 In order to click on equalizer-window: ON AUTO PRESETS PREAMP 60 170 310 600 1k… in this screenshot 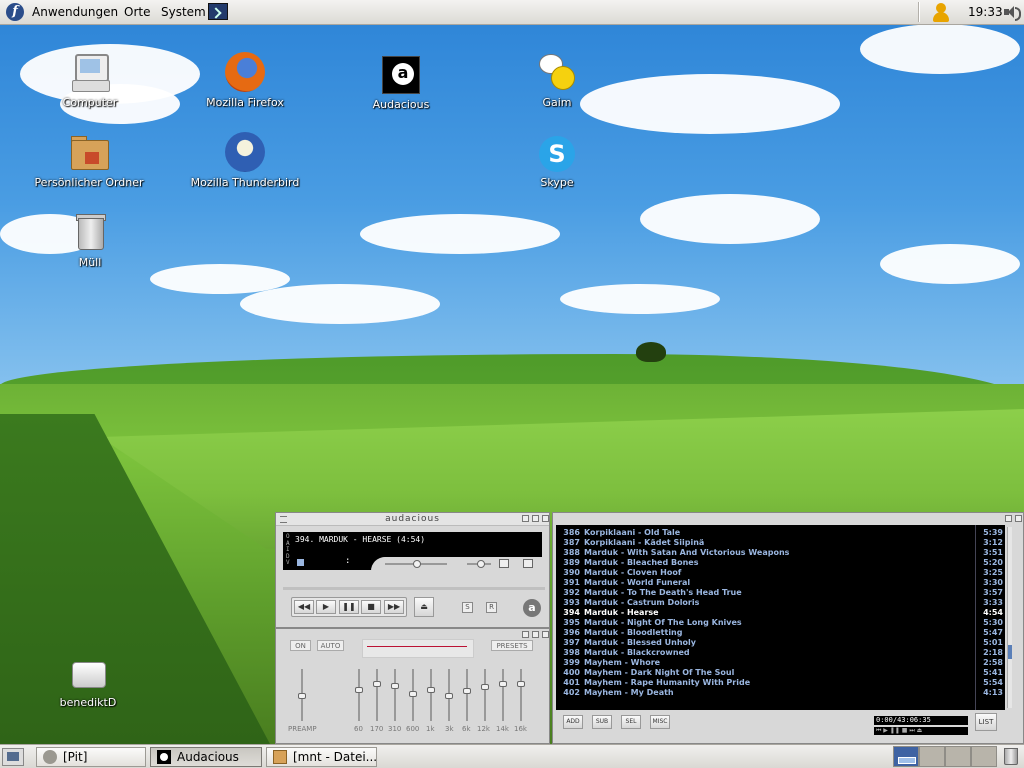, I will do `click(412, 686)`.